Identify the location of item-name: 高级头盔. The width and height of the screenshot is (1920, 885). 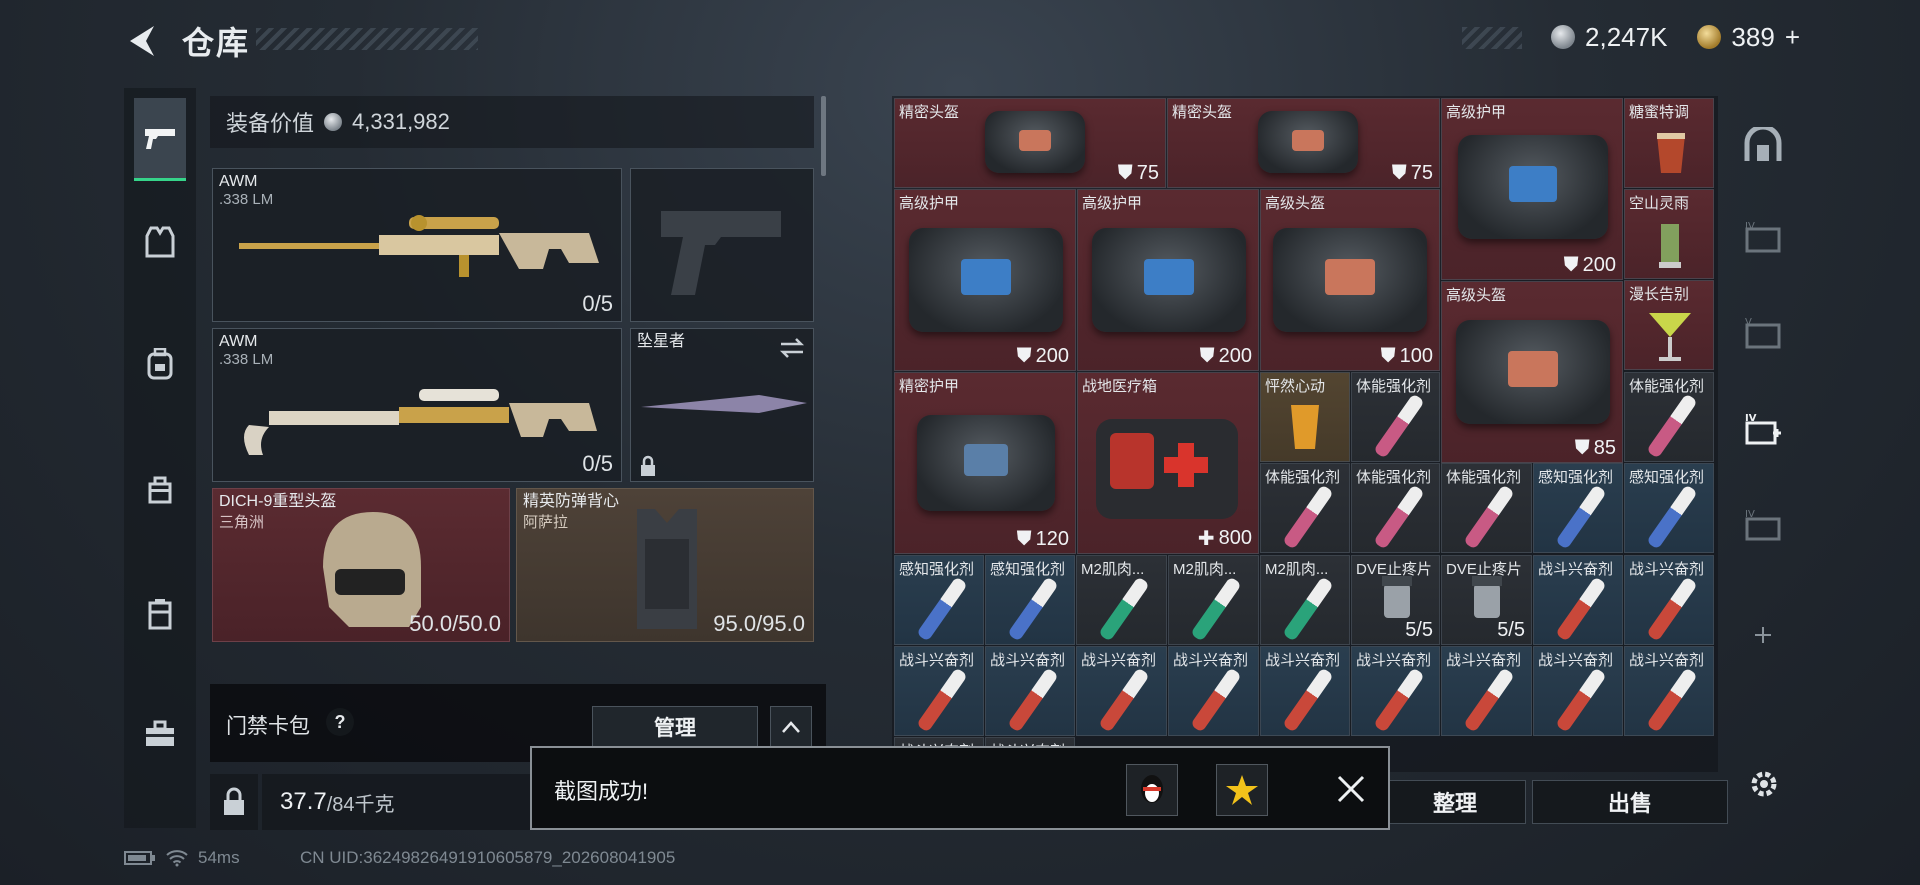
(1295, 203).